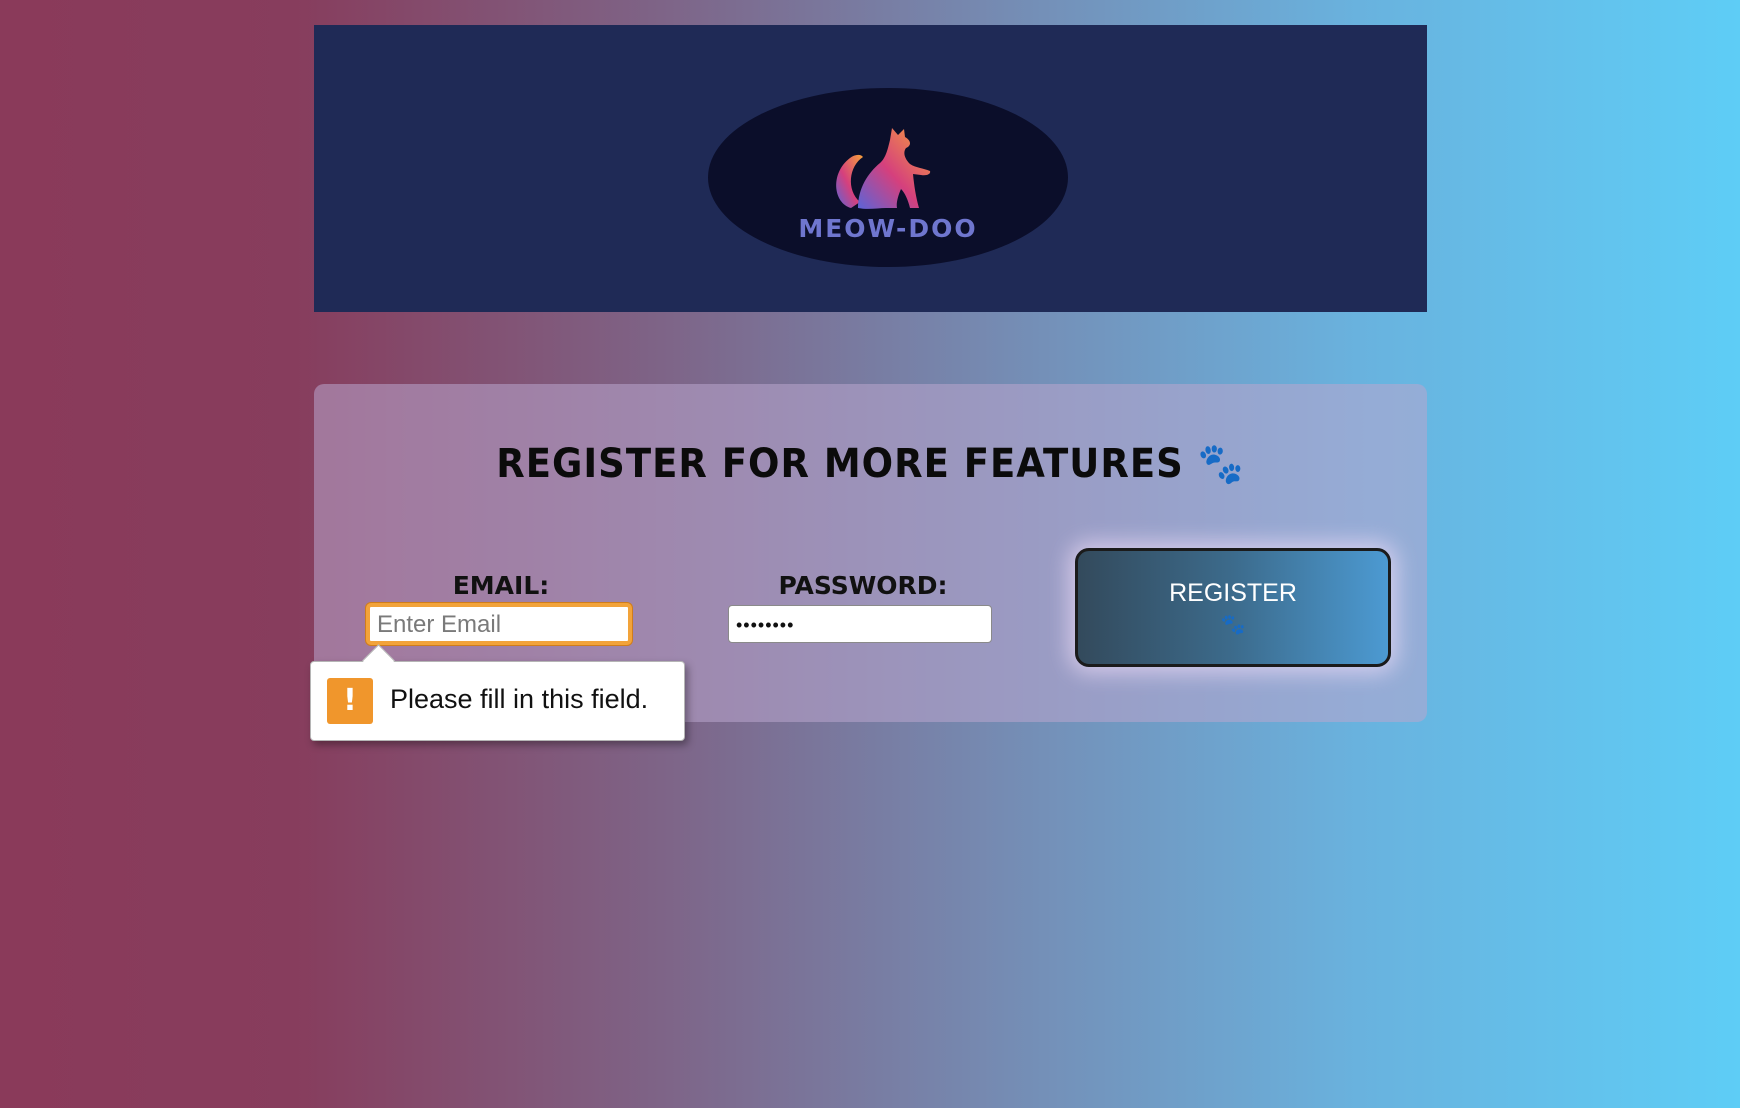 The image size is (1740, 1108). I want to click on email-label: Email:, so click(501, 585).